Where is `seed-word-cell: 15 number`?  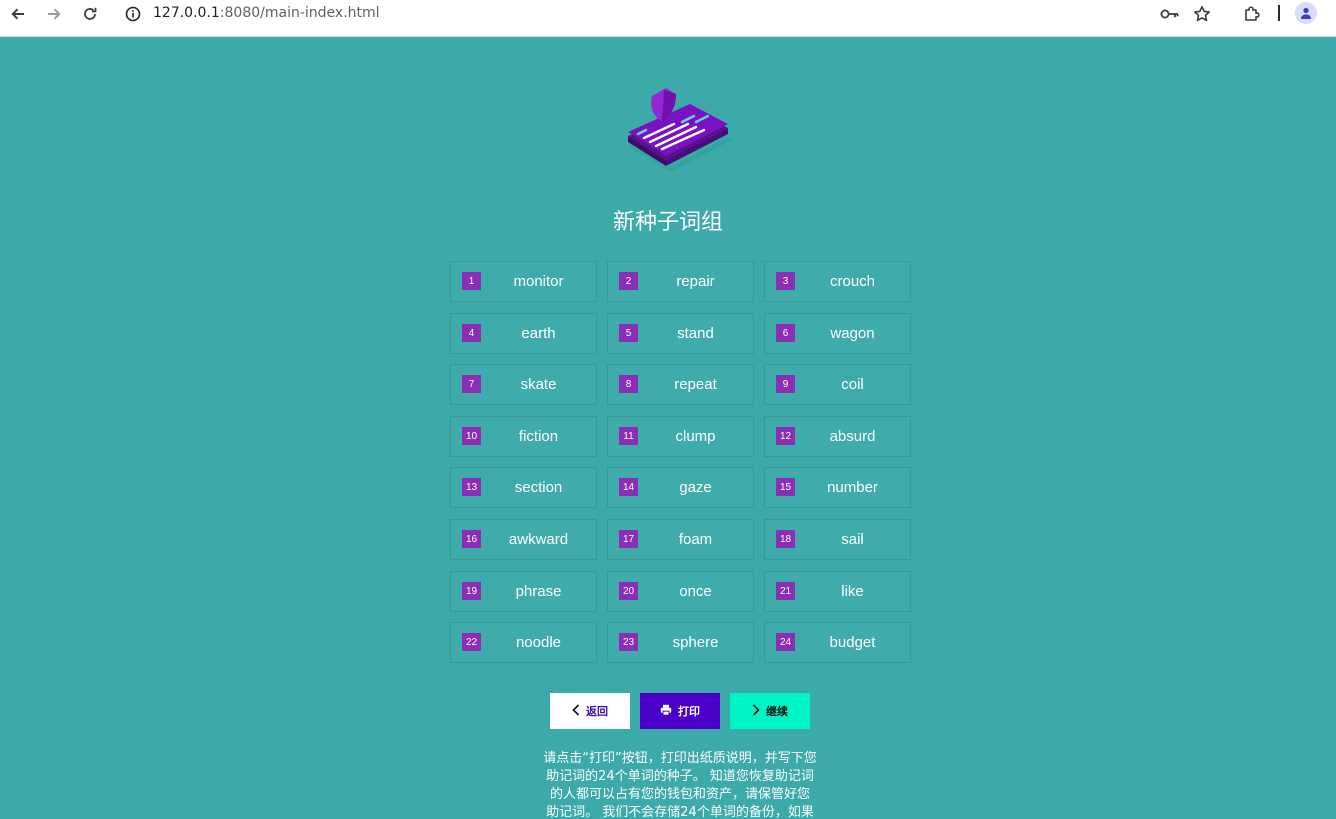
seed-word-cell: 15 number is located at coordinates (837, 487).